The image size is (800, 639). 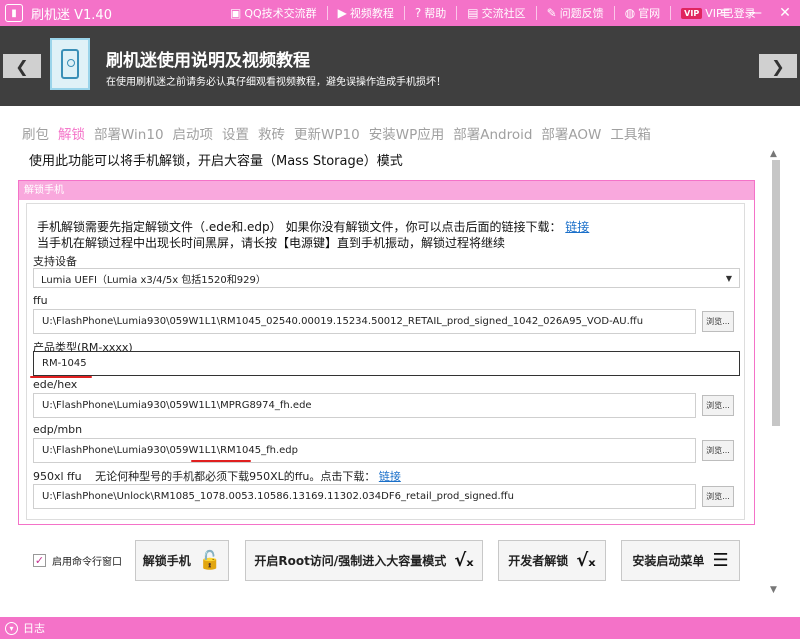 I want to click on minimize-icon: —, so click(x=755, y=13).